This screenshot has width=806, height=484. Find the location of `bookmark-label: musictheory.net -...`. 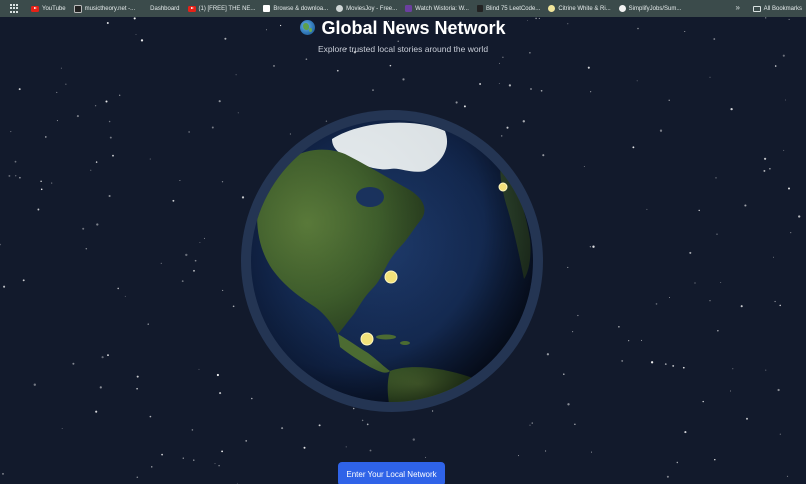

bookmark-label: musictheory.net -... is located at coordinates (110, 8).